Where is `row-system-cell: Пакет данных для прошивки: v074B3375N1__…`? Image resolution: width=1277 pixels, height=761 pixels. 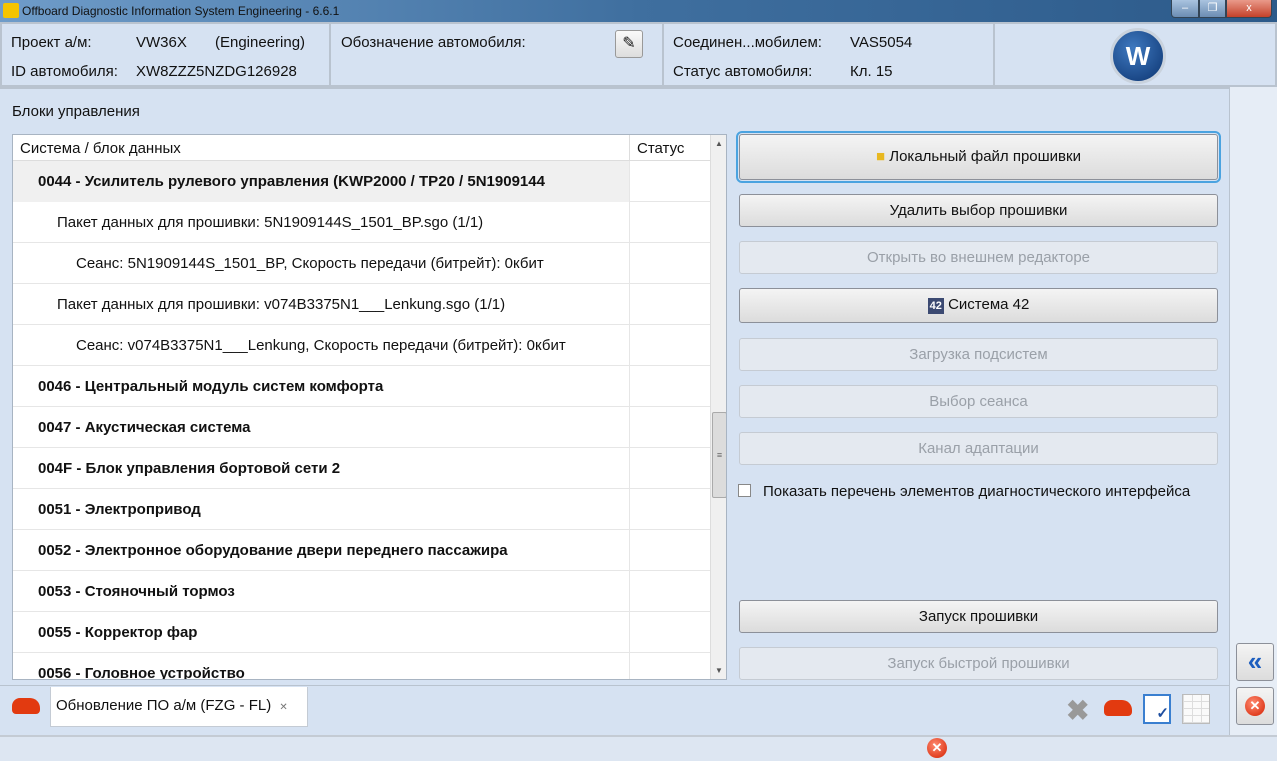
row-system-cell: Пакет данных для прошивки: v074B3375N1__… is located at coordinates (281, 304).